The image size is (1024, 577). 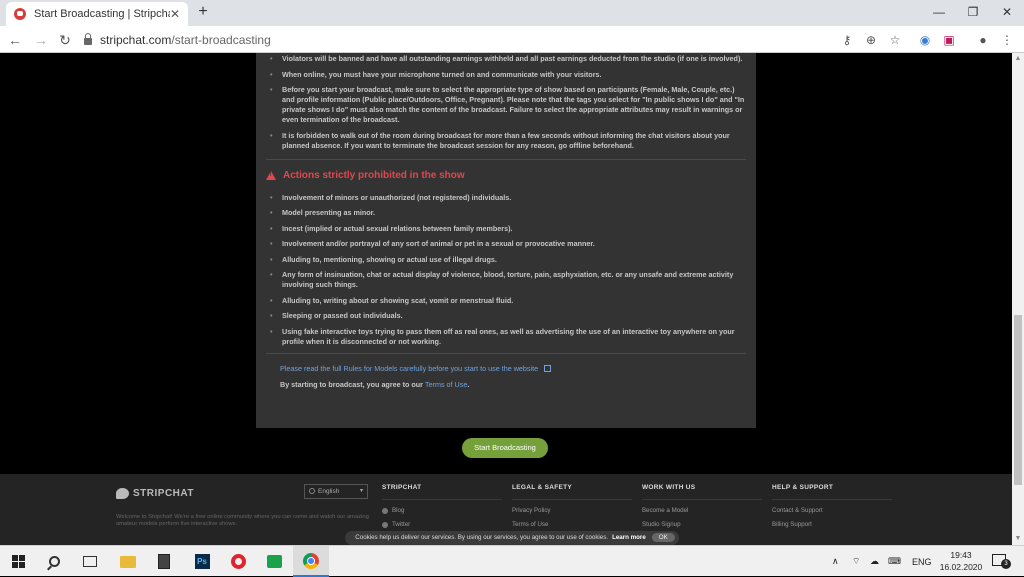 I want to click on footer-column-title: WORK WITH US, so click(x=702, y=492).